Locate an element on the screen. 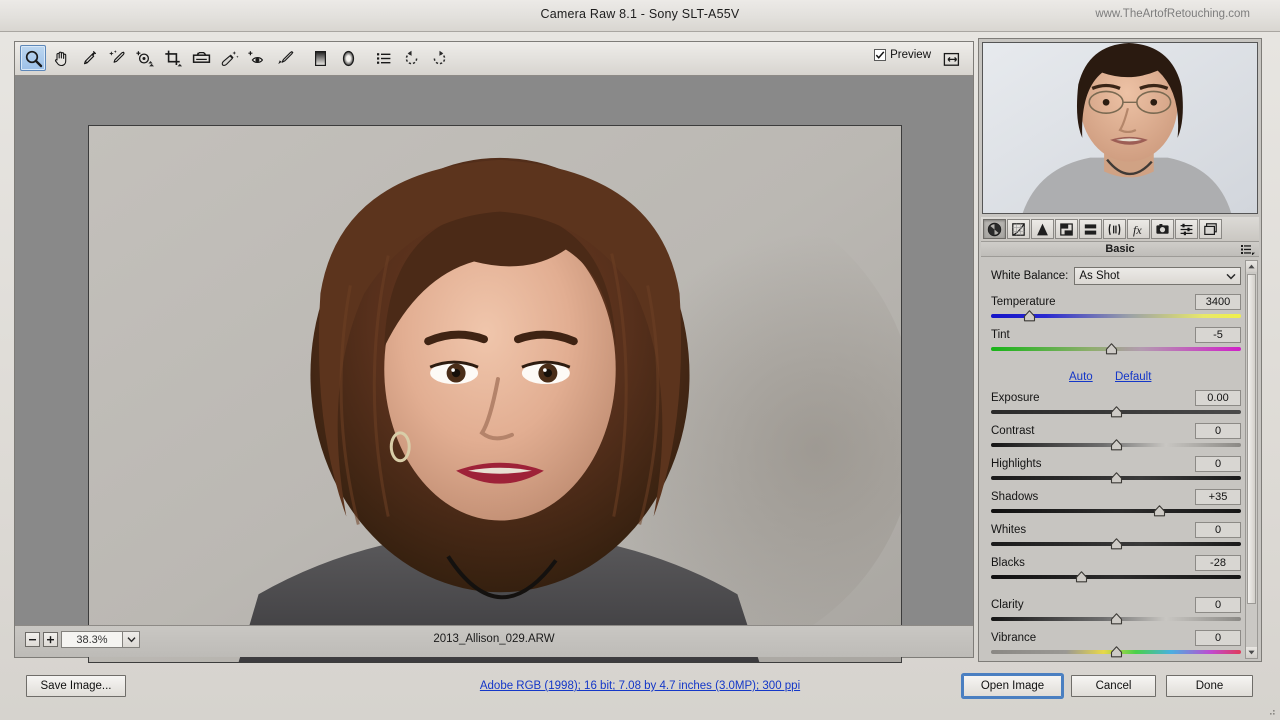  tab-presets is located at coordinates (1186, 229).